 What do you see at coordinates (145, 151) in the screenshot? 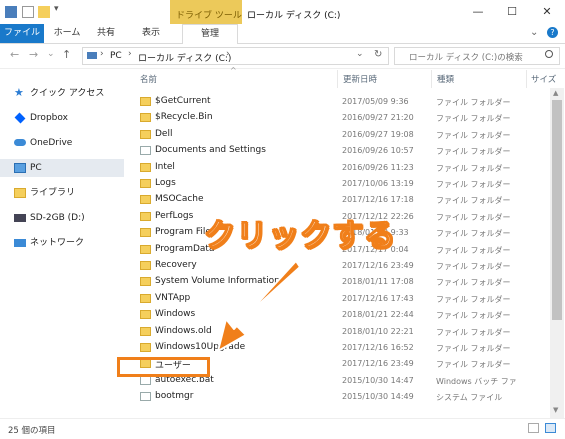
I see `shortcut-folder-icon` at bounding box center [145, 151].